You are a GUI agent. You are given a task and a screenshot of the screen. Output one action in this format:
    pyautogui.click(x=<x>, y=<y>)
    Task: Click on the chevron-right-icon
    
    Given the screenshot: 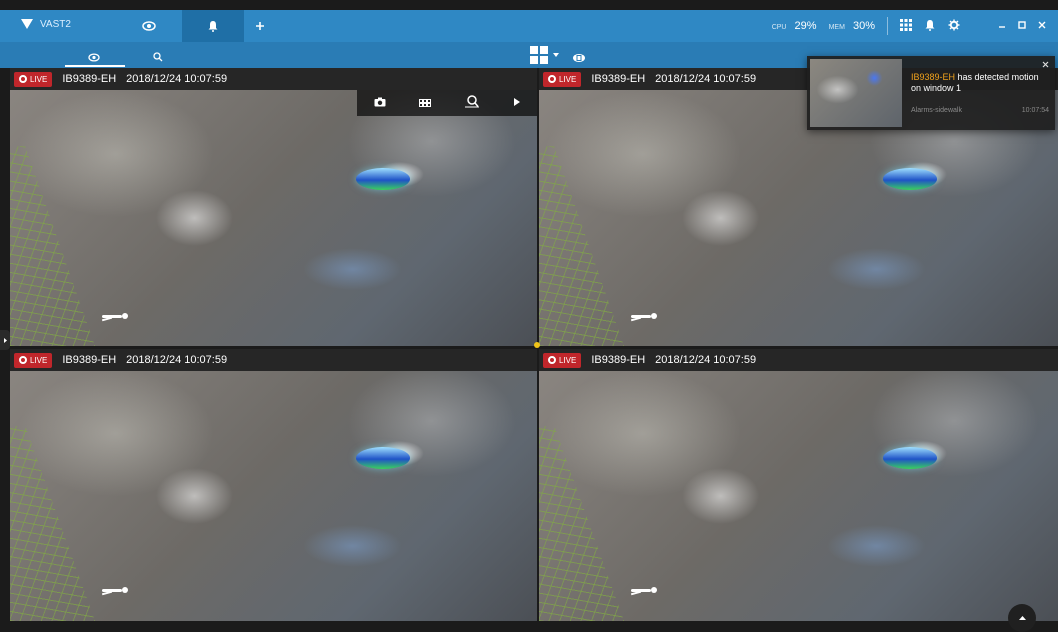 What is the action you would take?
    pyautogui.click(x=5, y=340)
    